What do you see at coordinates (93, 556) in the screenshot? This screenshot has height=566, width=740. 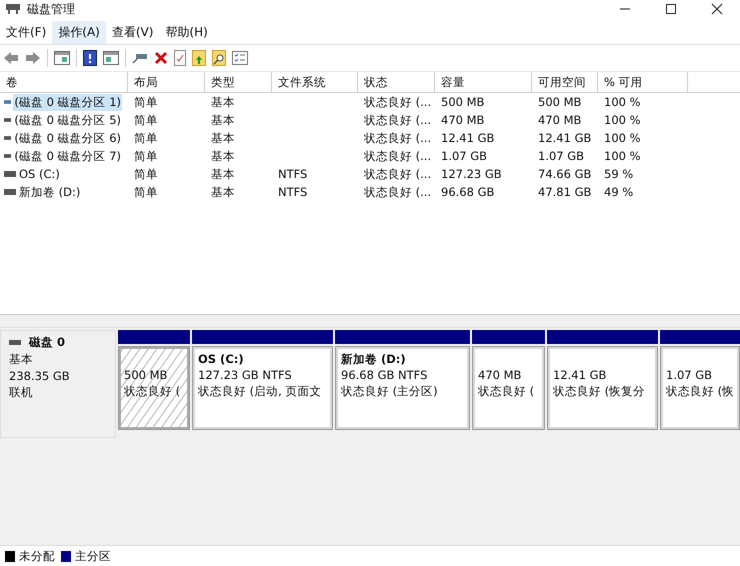 I see `legend-label: 主分区` at bounding box center [93, 556].